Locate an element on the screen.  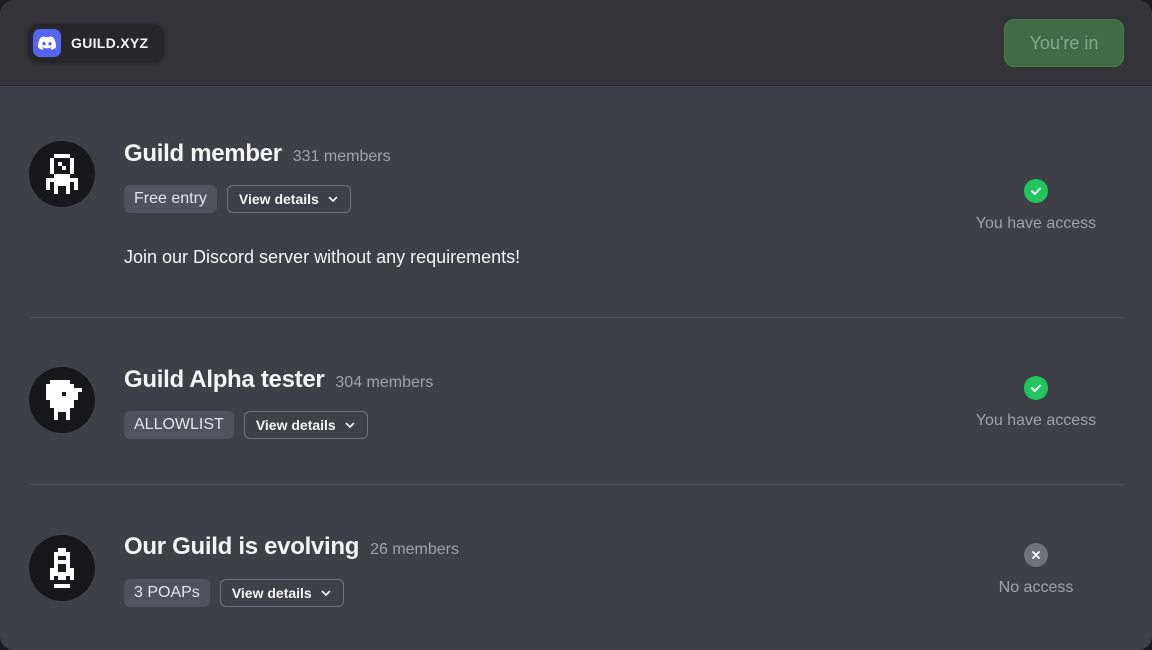
join-button: You're in is located at coordinates (1064, 43).